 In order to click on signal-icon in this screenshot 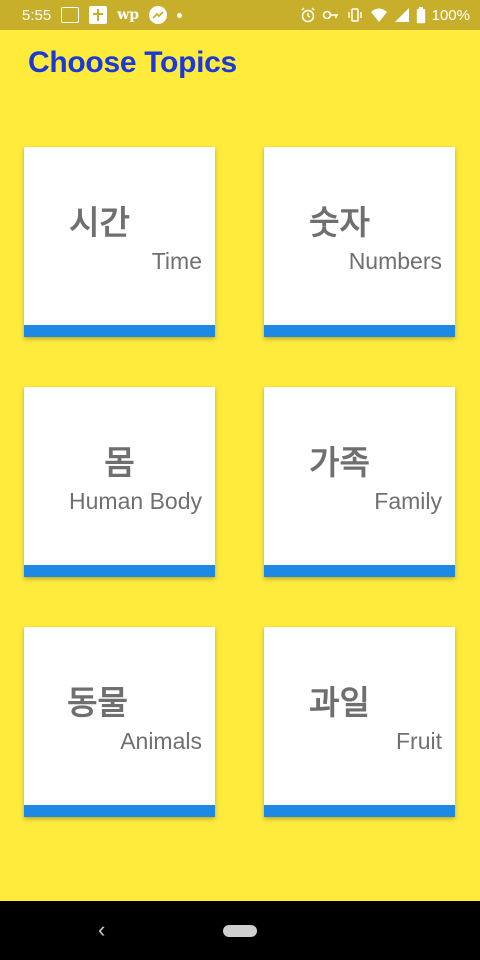, I will do `click(402, 15)`.